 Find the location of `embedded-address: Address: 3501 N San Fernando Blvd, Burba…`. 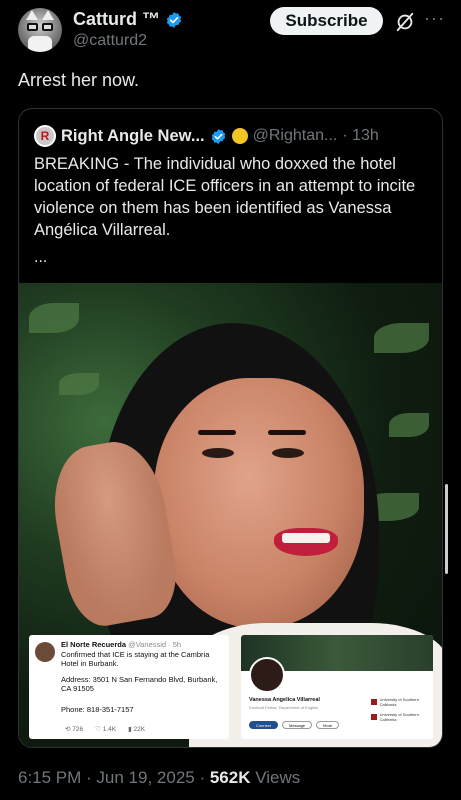

embedded-address: Address: 3501 N San Fernando Blvd, Burba… is located at coordinates (139, 684).